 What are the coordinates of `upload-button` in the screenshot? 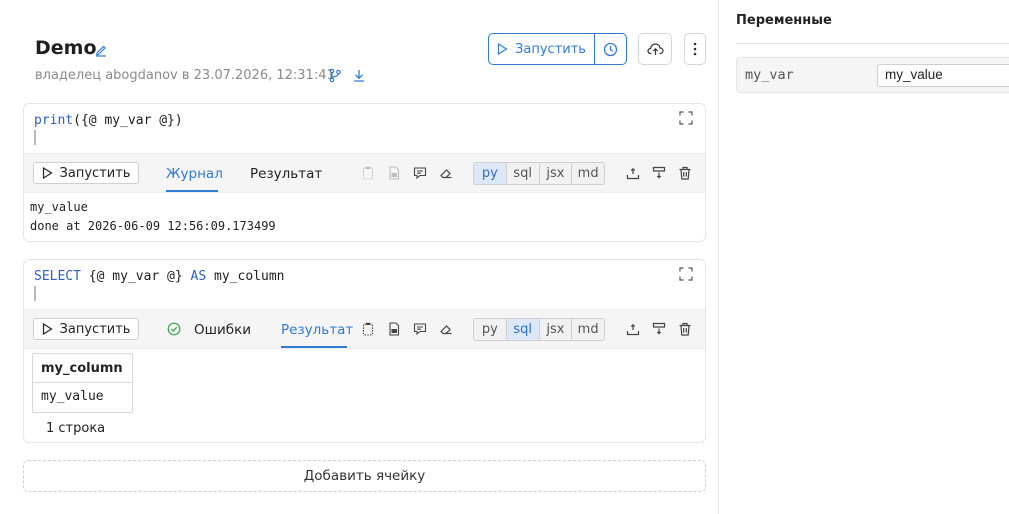 It's located at (655, 49).